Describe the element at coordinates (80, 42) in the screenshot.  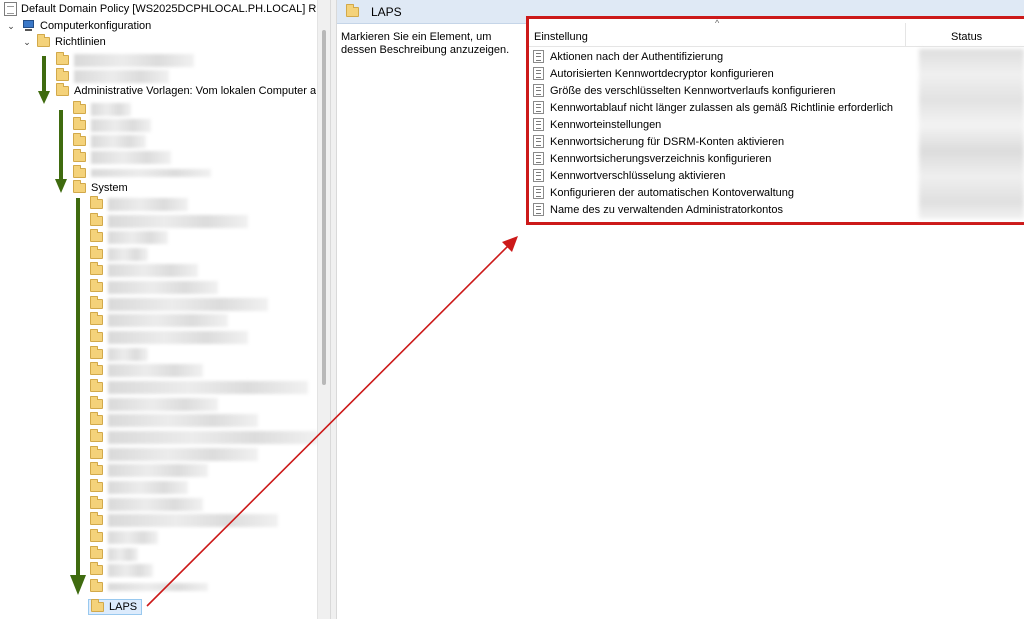
I see `tree-policies-label: Richtlinien` at that location.